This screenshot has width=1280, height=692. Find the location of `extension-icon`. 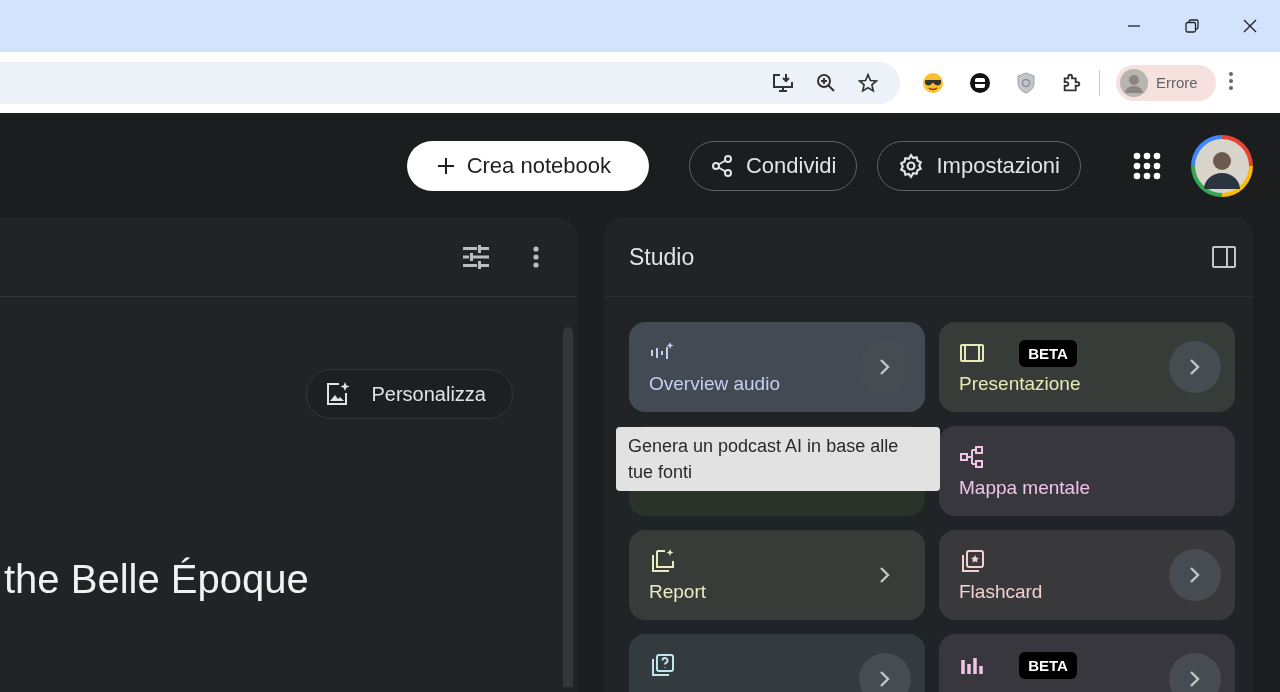

extension-icon is located at coordinates (980, 82).